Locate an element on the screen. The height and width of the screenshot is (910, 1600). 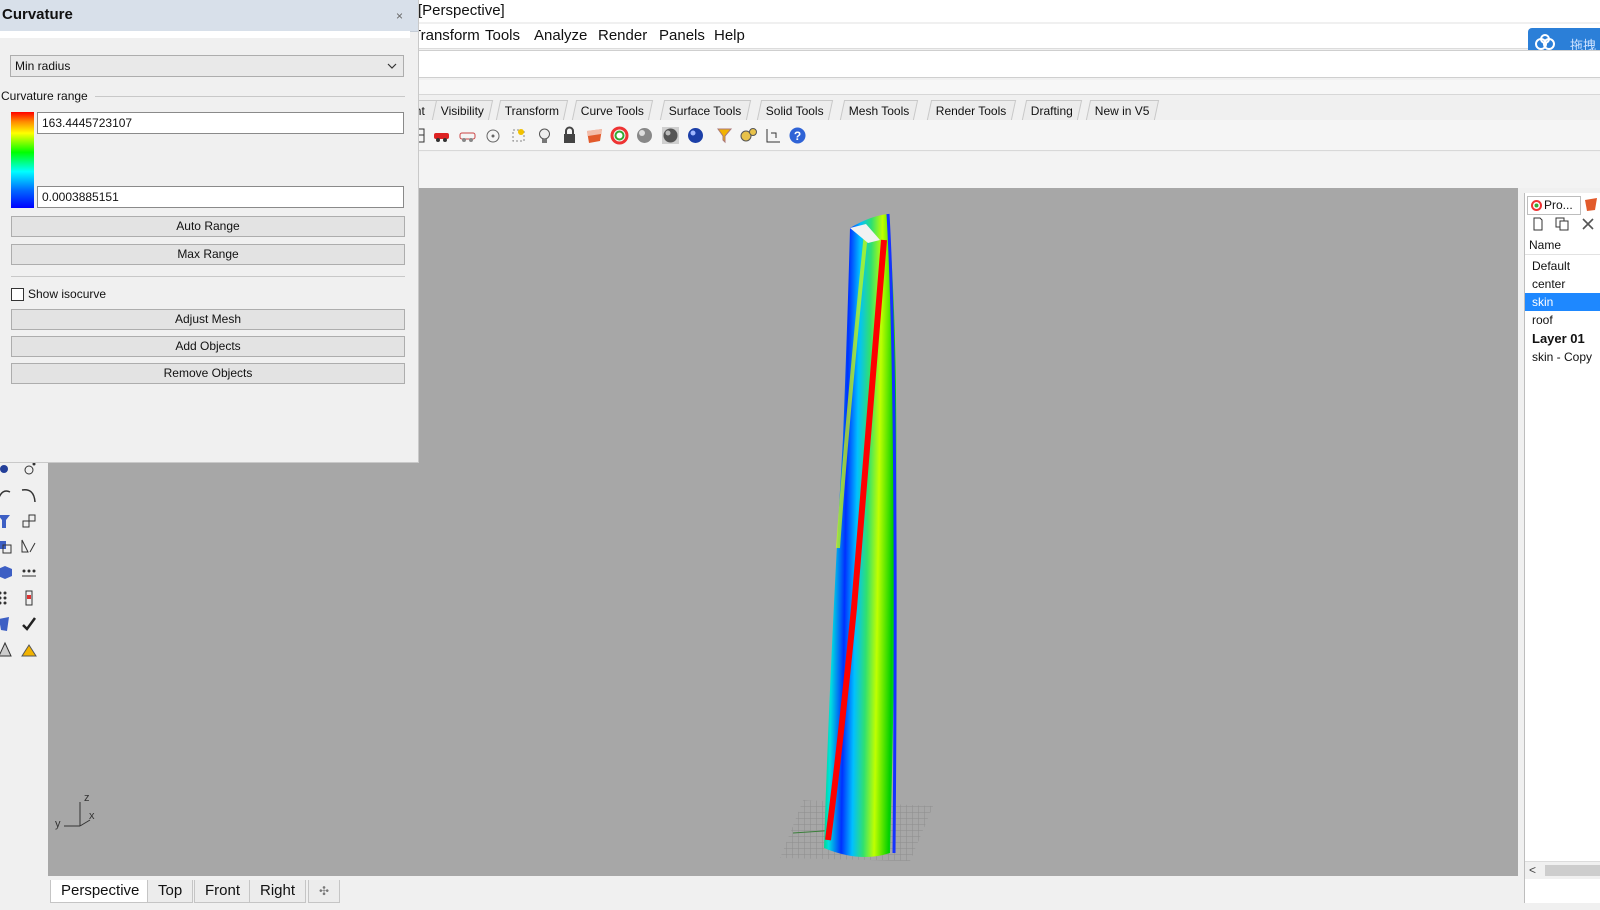
show-isocurve-checkbox is located at coordinates (17, 294).